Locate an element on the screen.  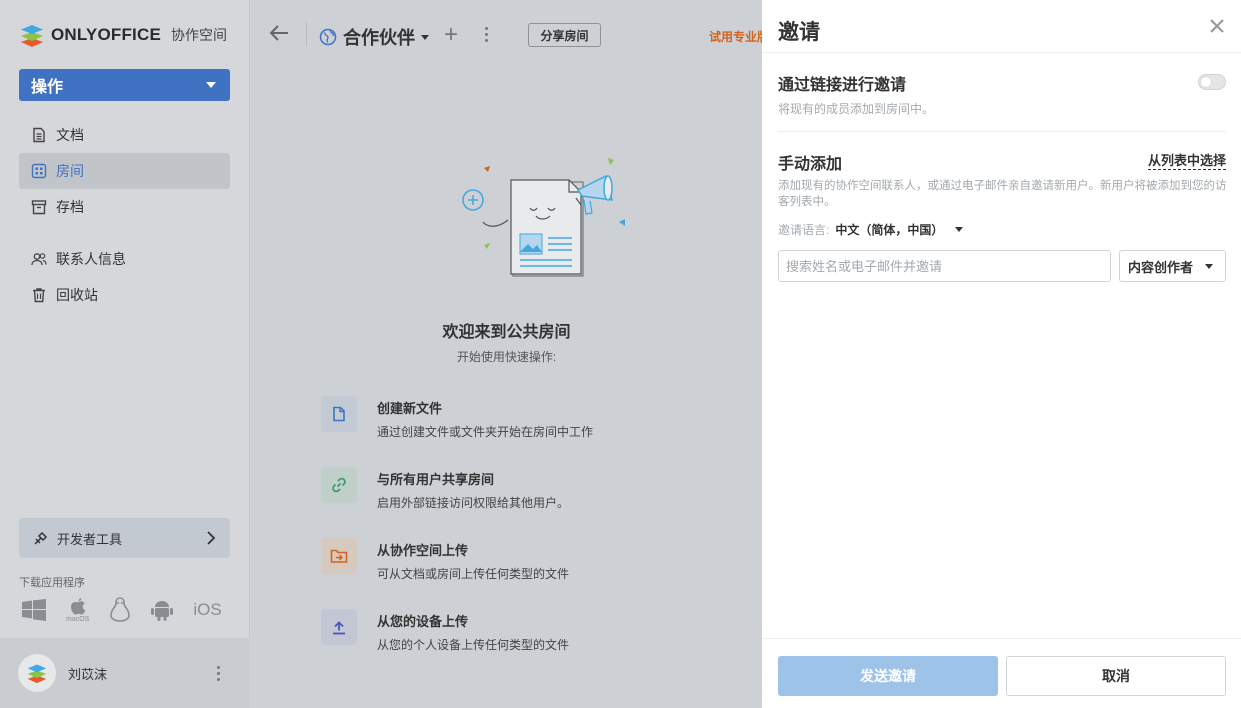
macos-icon: macOS is located at coordinates (77, 609).